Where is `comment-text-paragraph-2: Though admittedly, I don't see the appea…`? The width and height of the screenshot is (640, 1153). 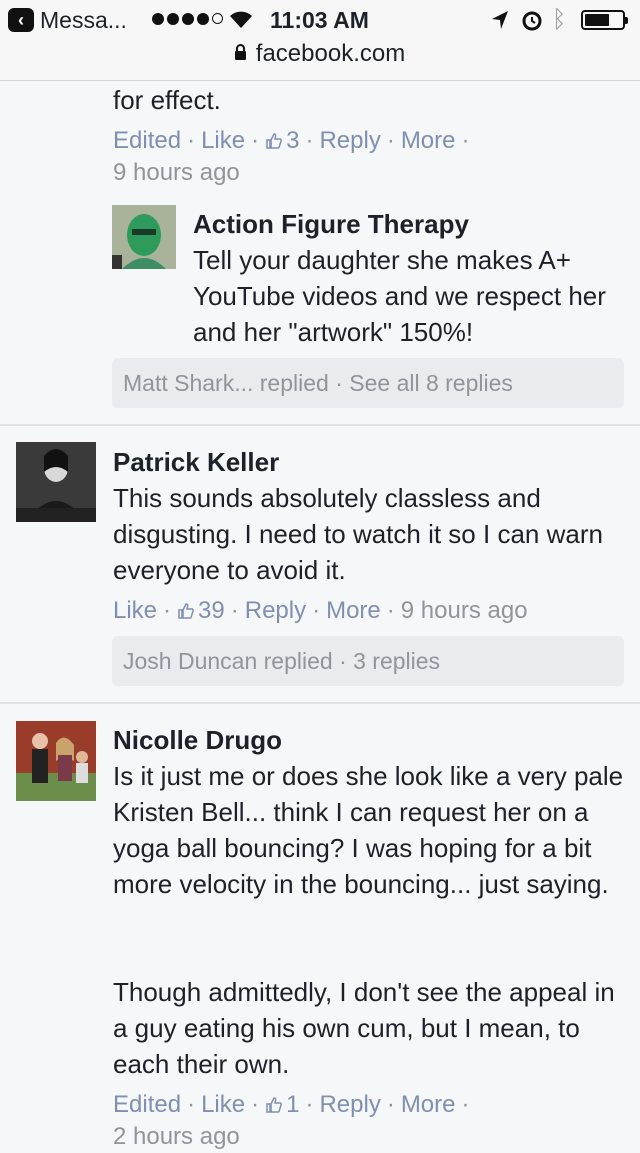 comment-text-paragraph-2: Though admittedly, I don't see the appea… is located at coordinates (364, 1028).